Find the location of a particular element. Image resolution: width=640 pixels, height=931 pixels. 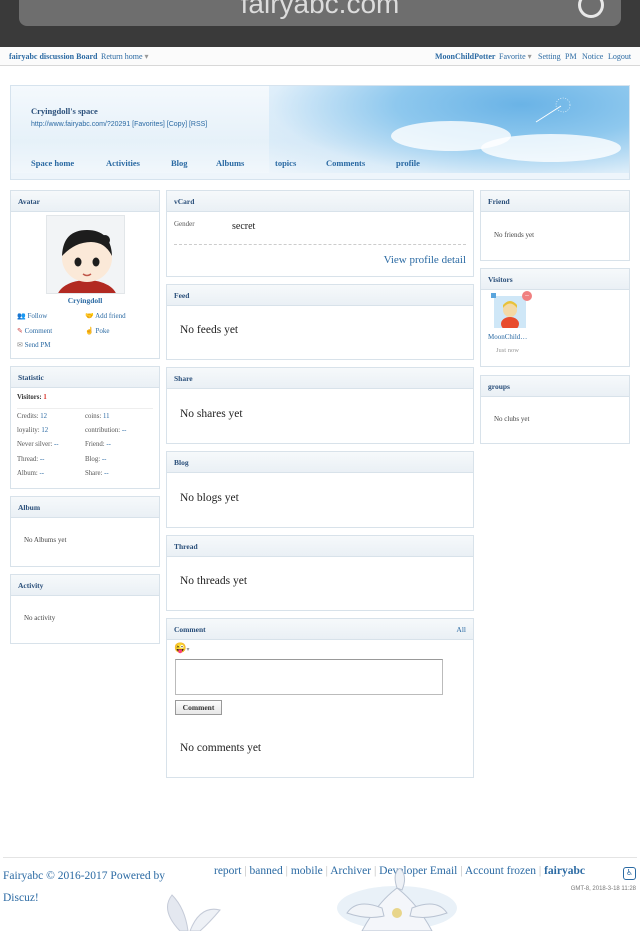

share-panel: Share No shares yet is located at coordinates (320, 405).